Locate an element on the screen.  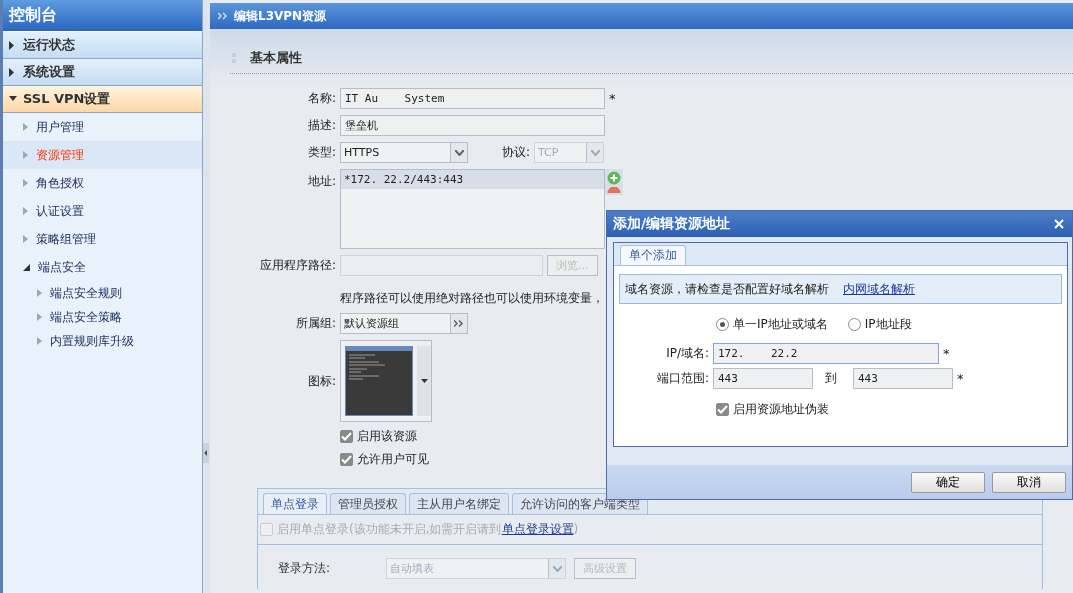
checkbox-option: 启用资源地址伪装 is located at coordinates (840, 403).